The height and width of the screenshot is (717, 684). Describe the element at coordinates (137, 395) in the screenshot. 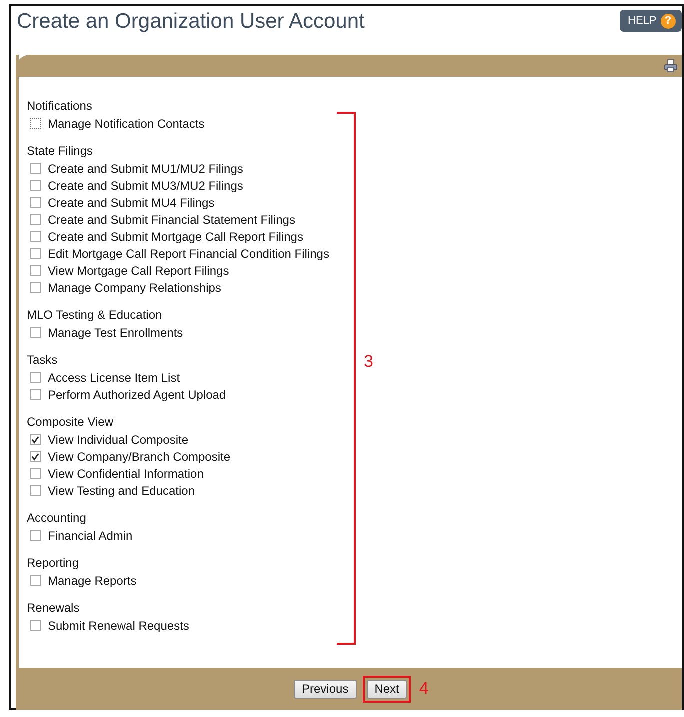

I see `checkbox-label: Perform Authorized Agent Upload` at that location.